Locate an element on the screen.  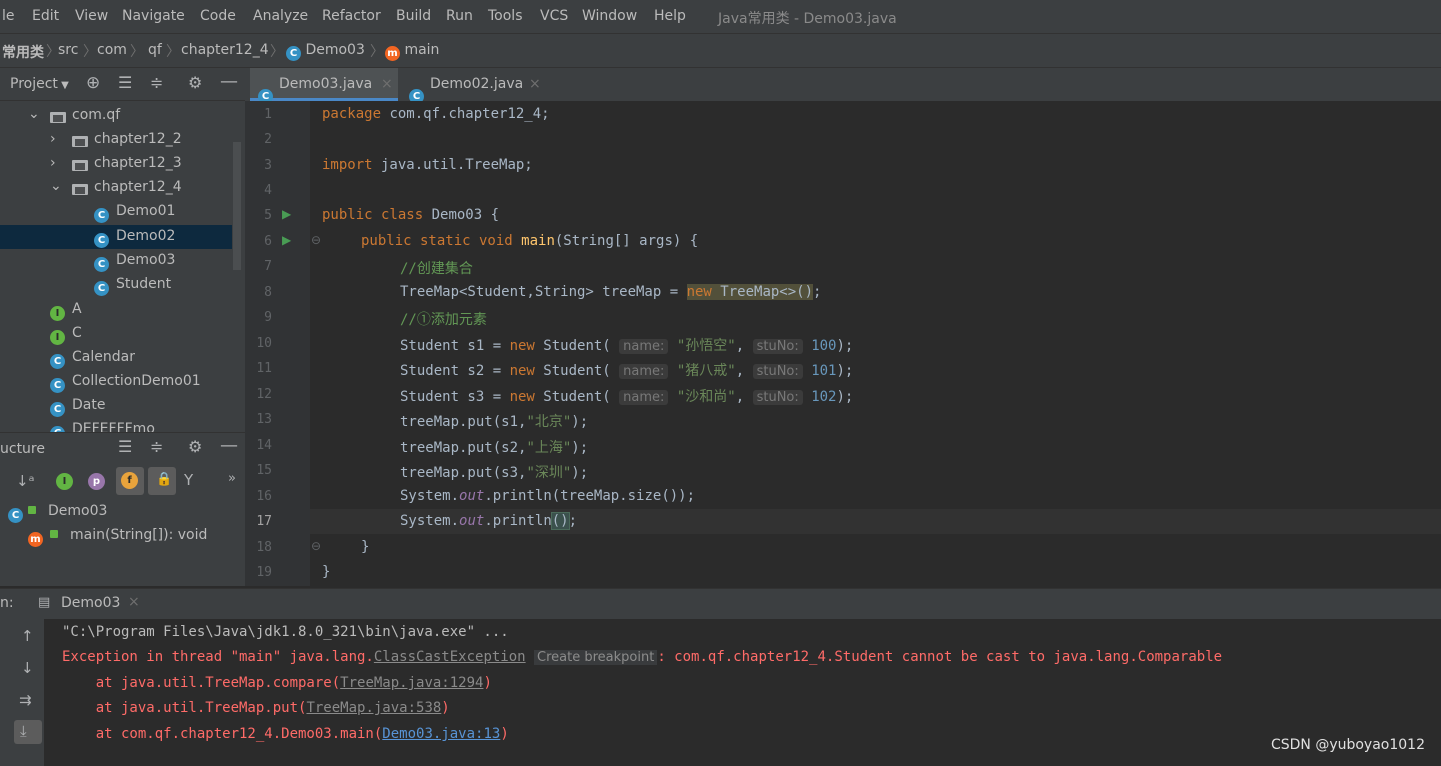
menu-refactor: Refactor is located at coordinates (351, 16).